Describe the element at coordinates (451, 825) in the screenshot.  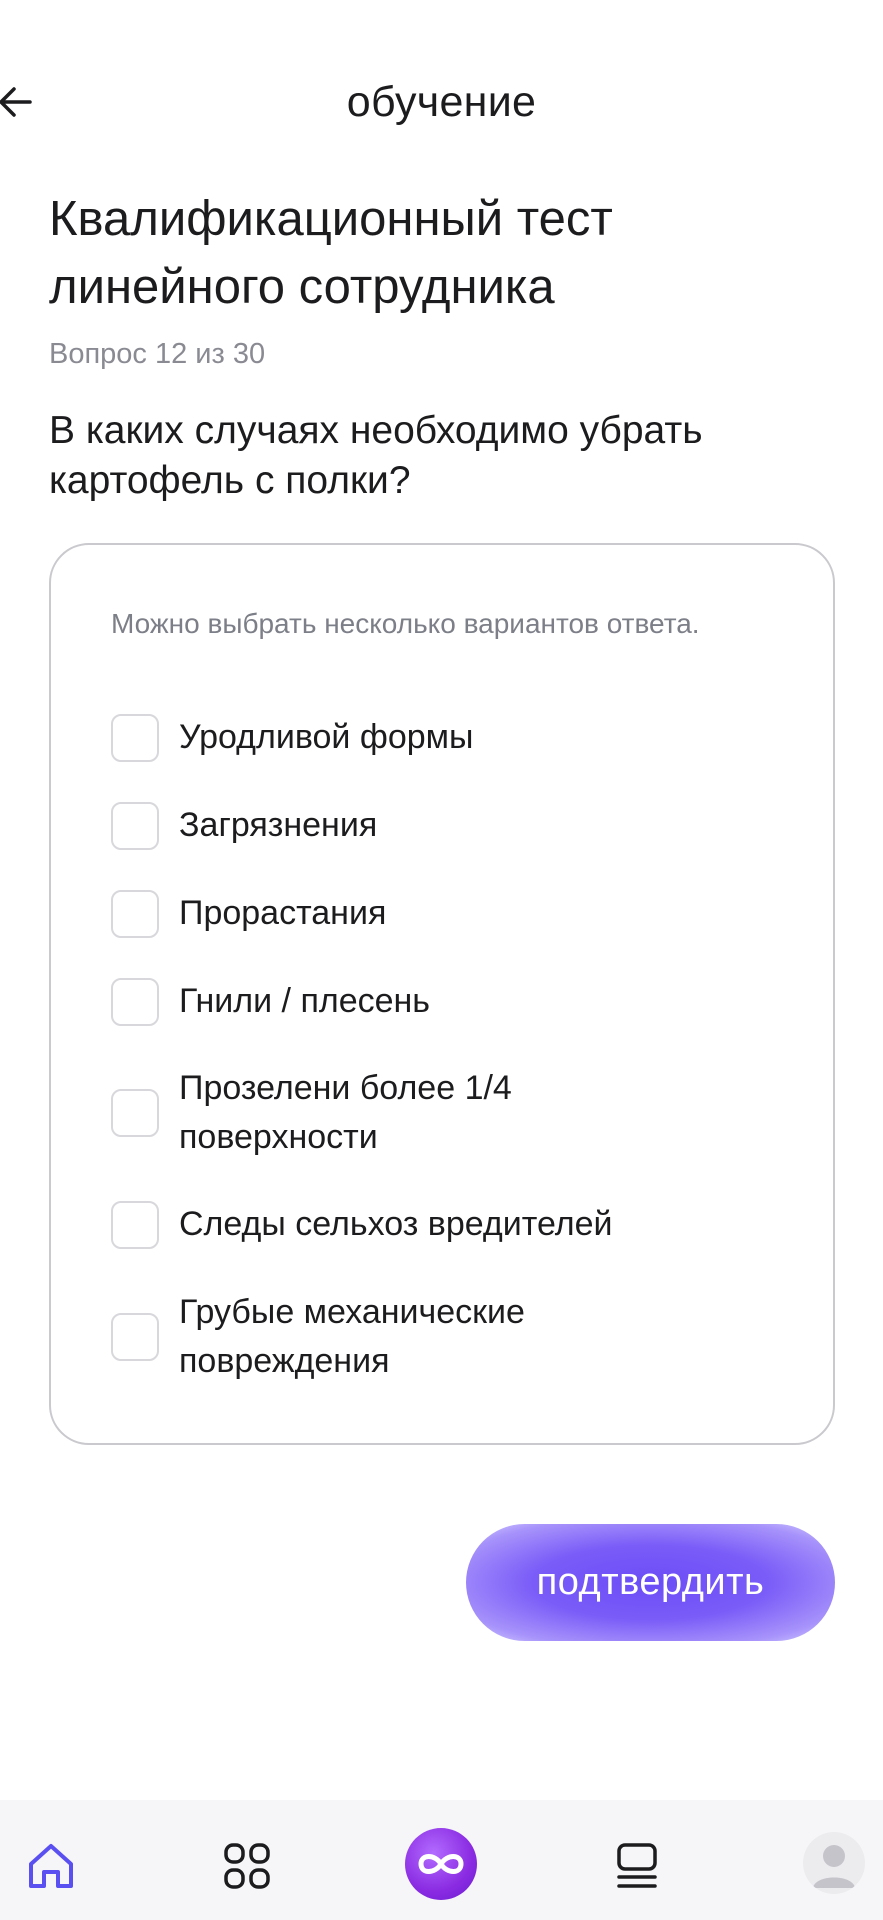
I see `answer-option: Загрязнения` at that location.